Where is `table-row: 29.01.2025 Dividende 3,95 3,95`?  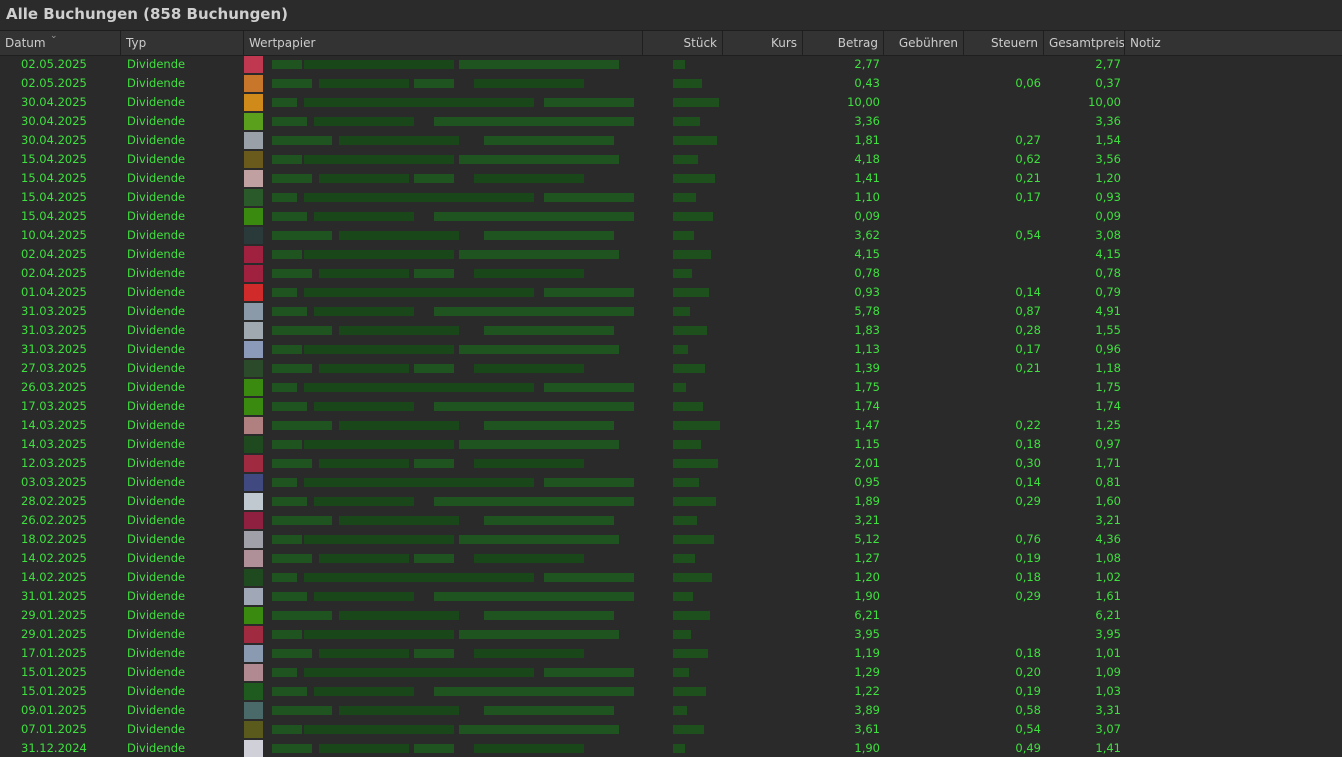
table-row: 29.01.2025 Dividende 3,95 3,95 is located at coordinates (671, 634).